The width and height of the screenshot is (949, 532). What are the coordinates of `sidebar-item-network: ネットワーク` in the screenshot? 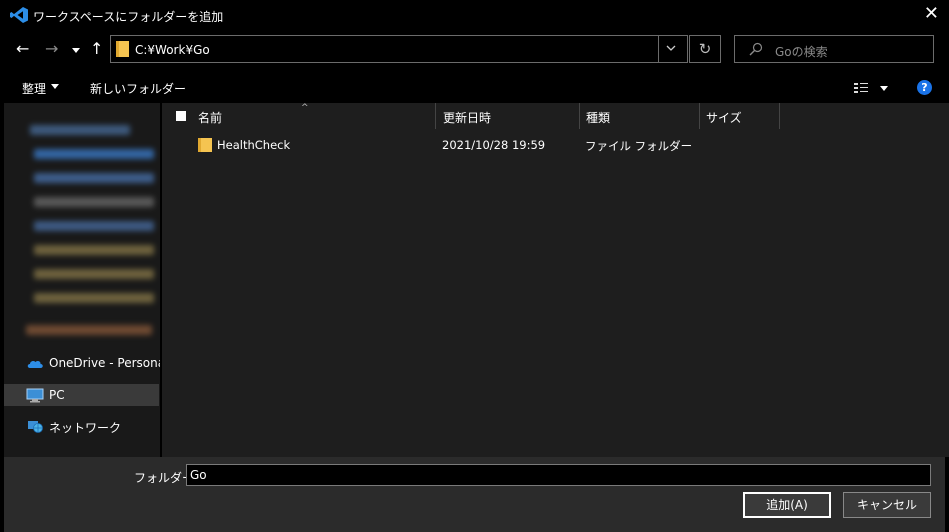 It's located at (81, 426).